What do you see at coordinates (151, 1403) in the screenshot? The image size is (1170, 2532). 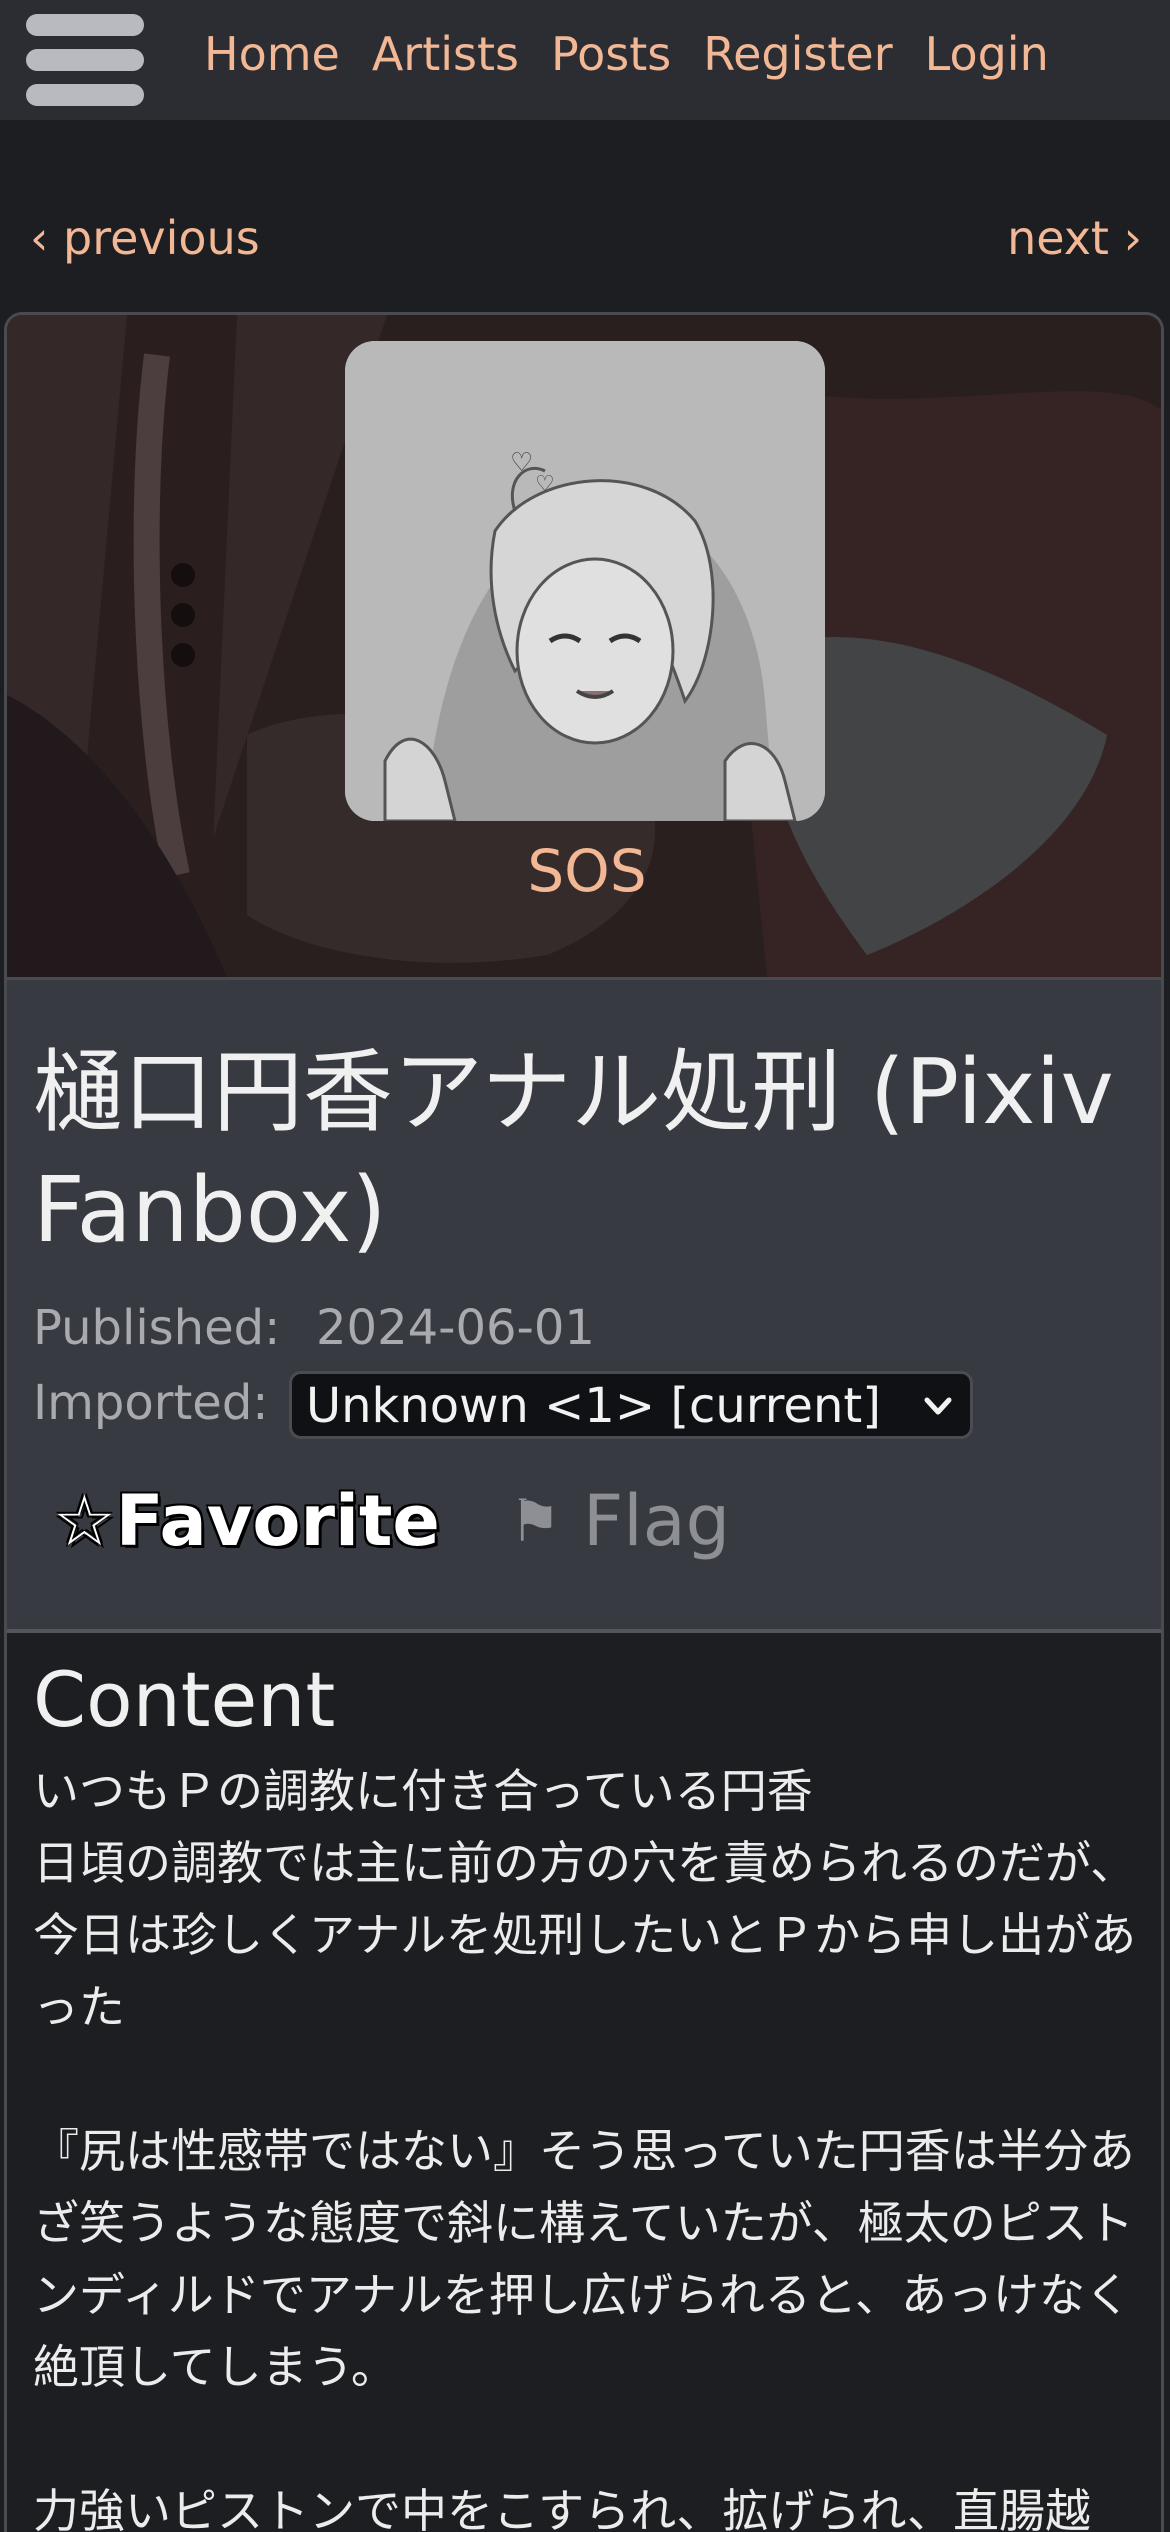 I see `imported-label: Imported:` at bounding box center [151, 1403].